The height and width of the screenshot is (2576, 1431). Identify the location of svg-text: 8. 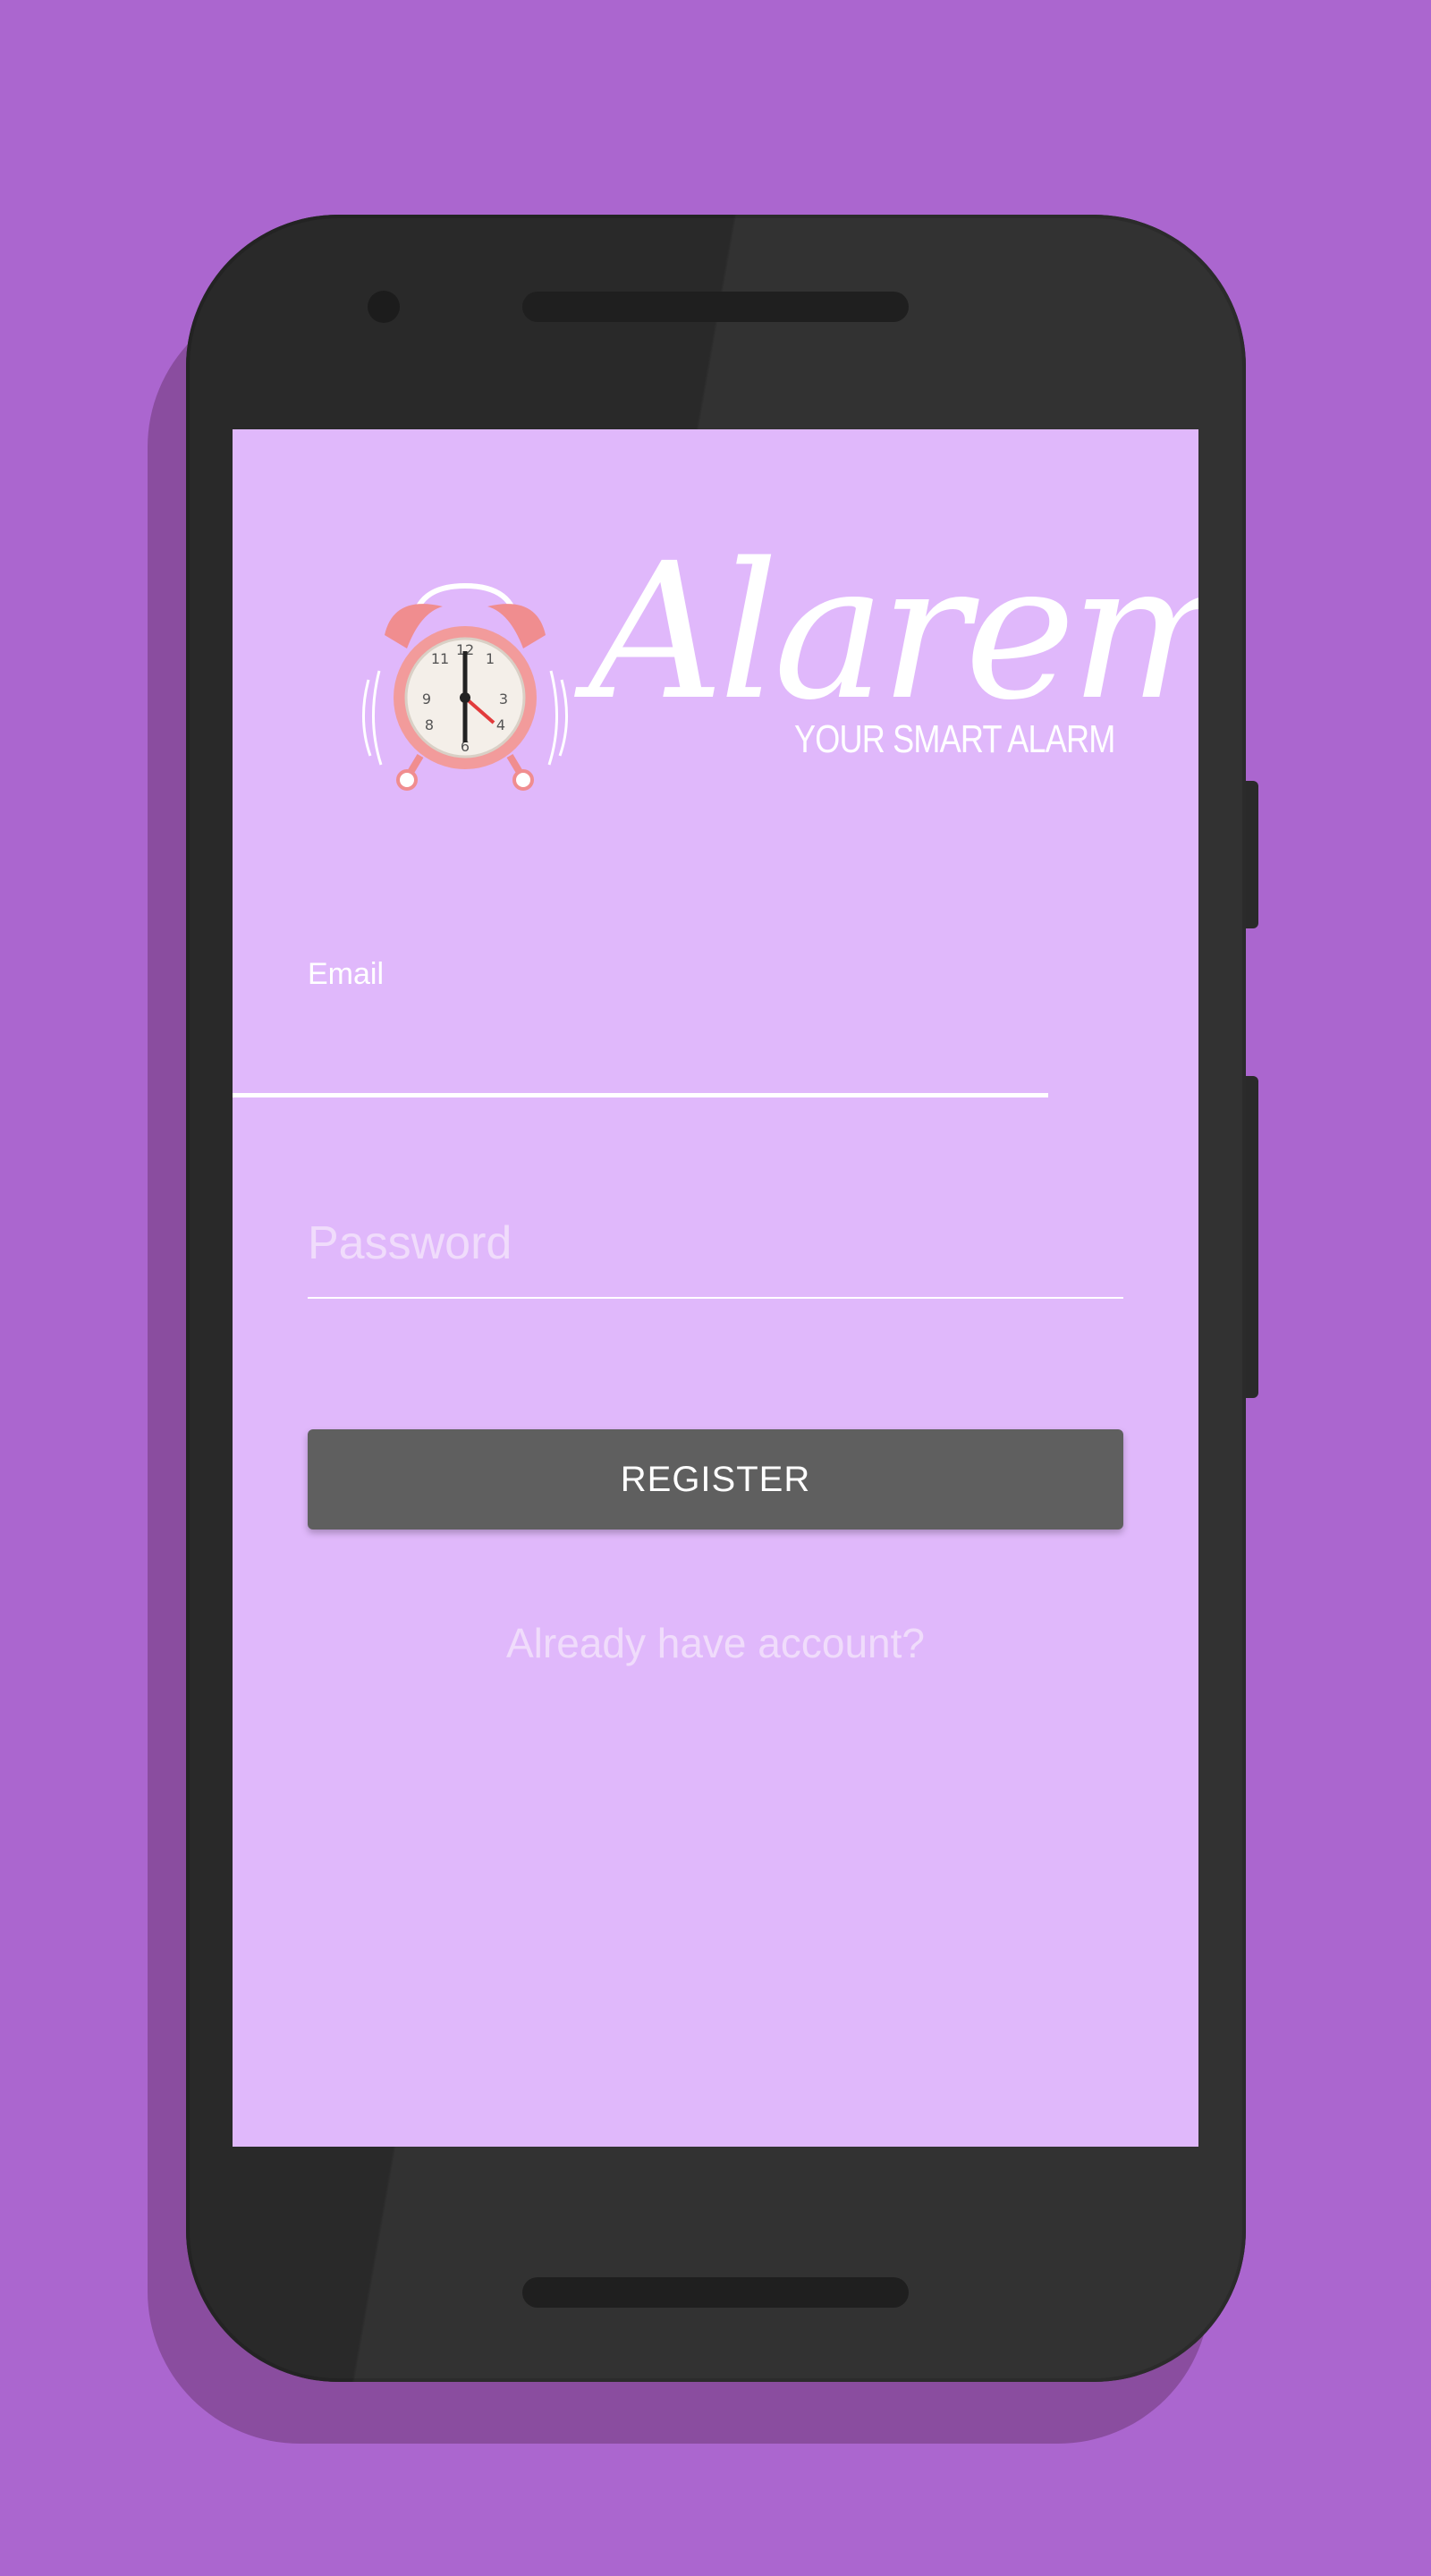
(430, 724).